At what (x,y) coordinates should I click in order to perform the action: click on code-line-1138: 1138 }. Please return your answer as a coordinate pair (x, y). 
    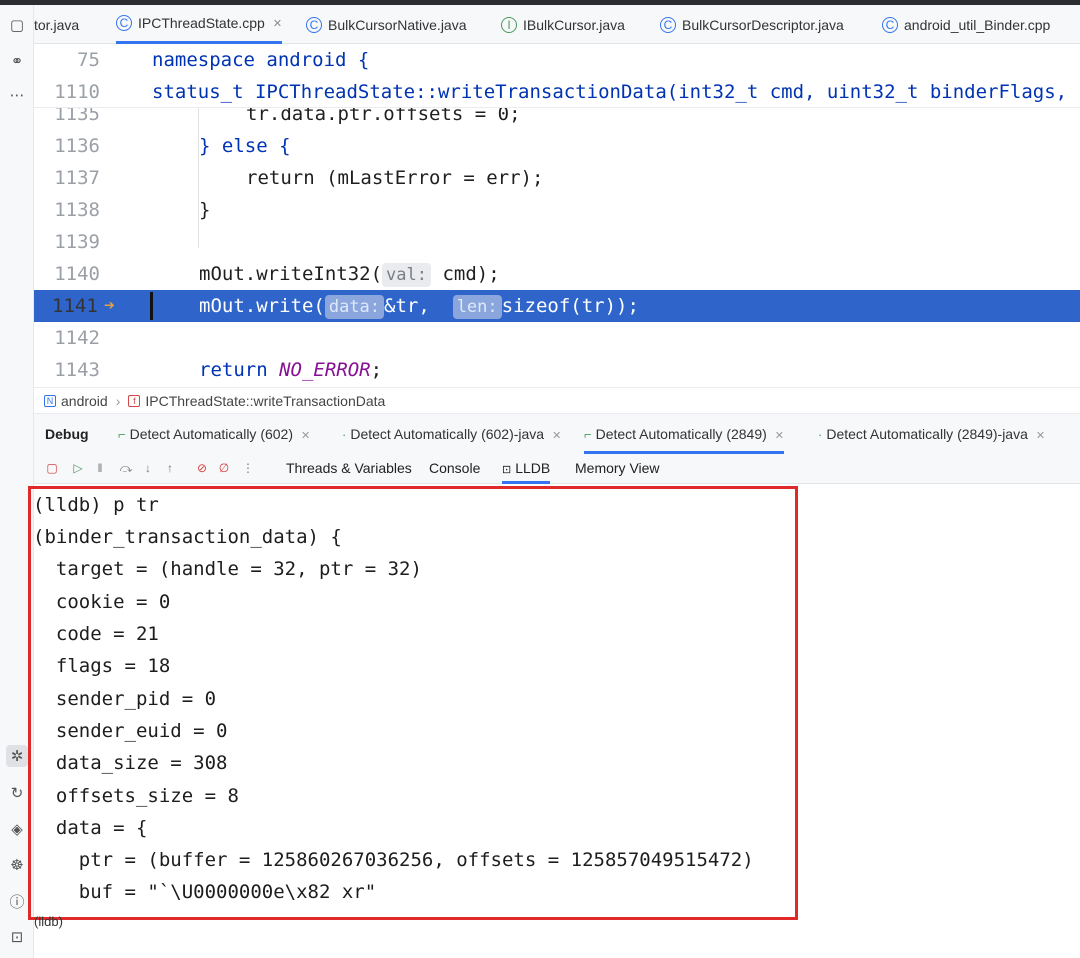
    Looking at the image, I should click on (557, 210).